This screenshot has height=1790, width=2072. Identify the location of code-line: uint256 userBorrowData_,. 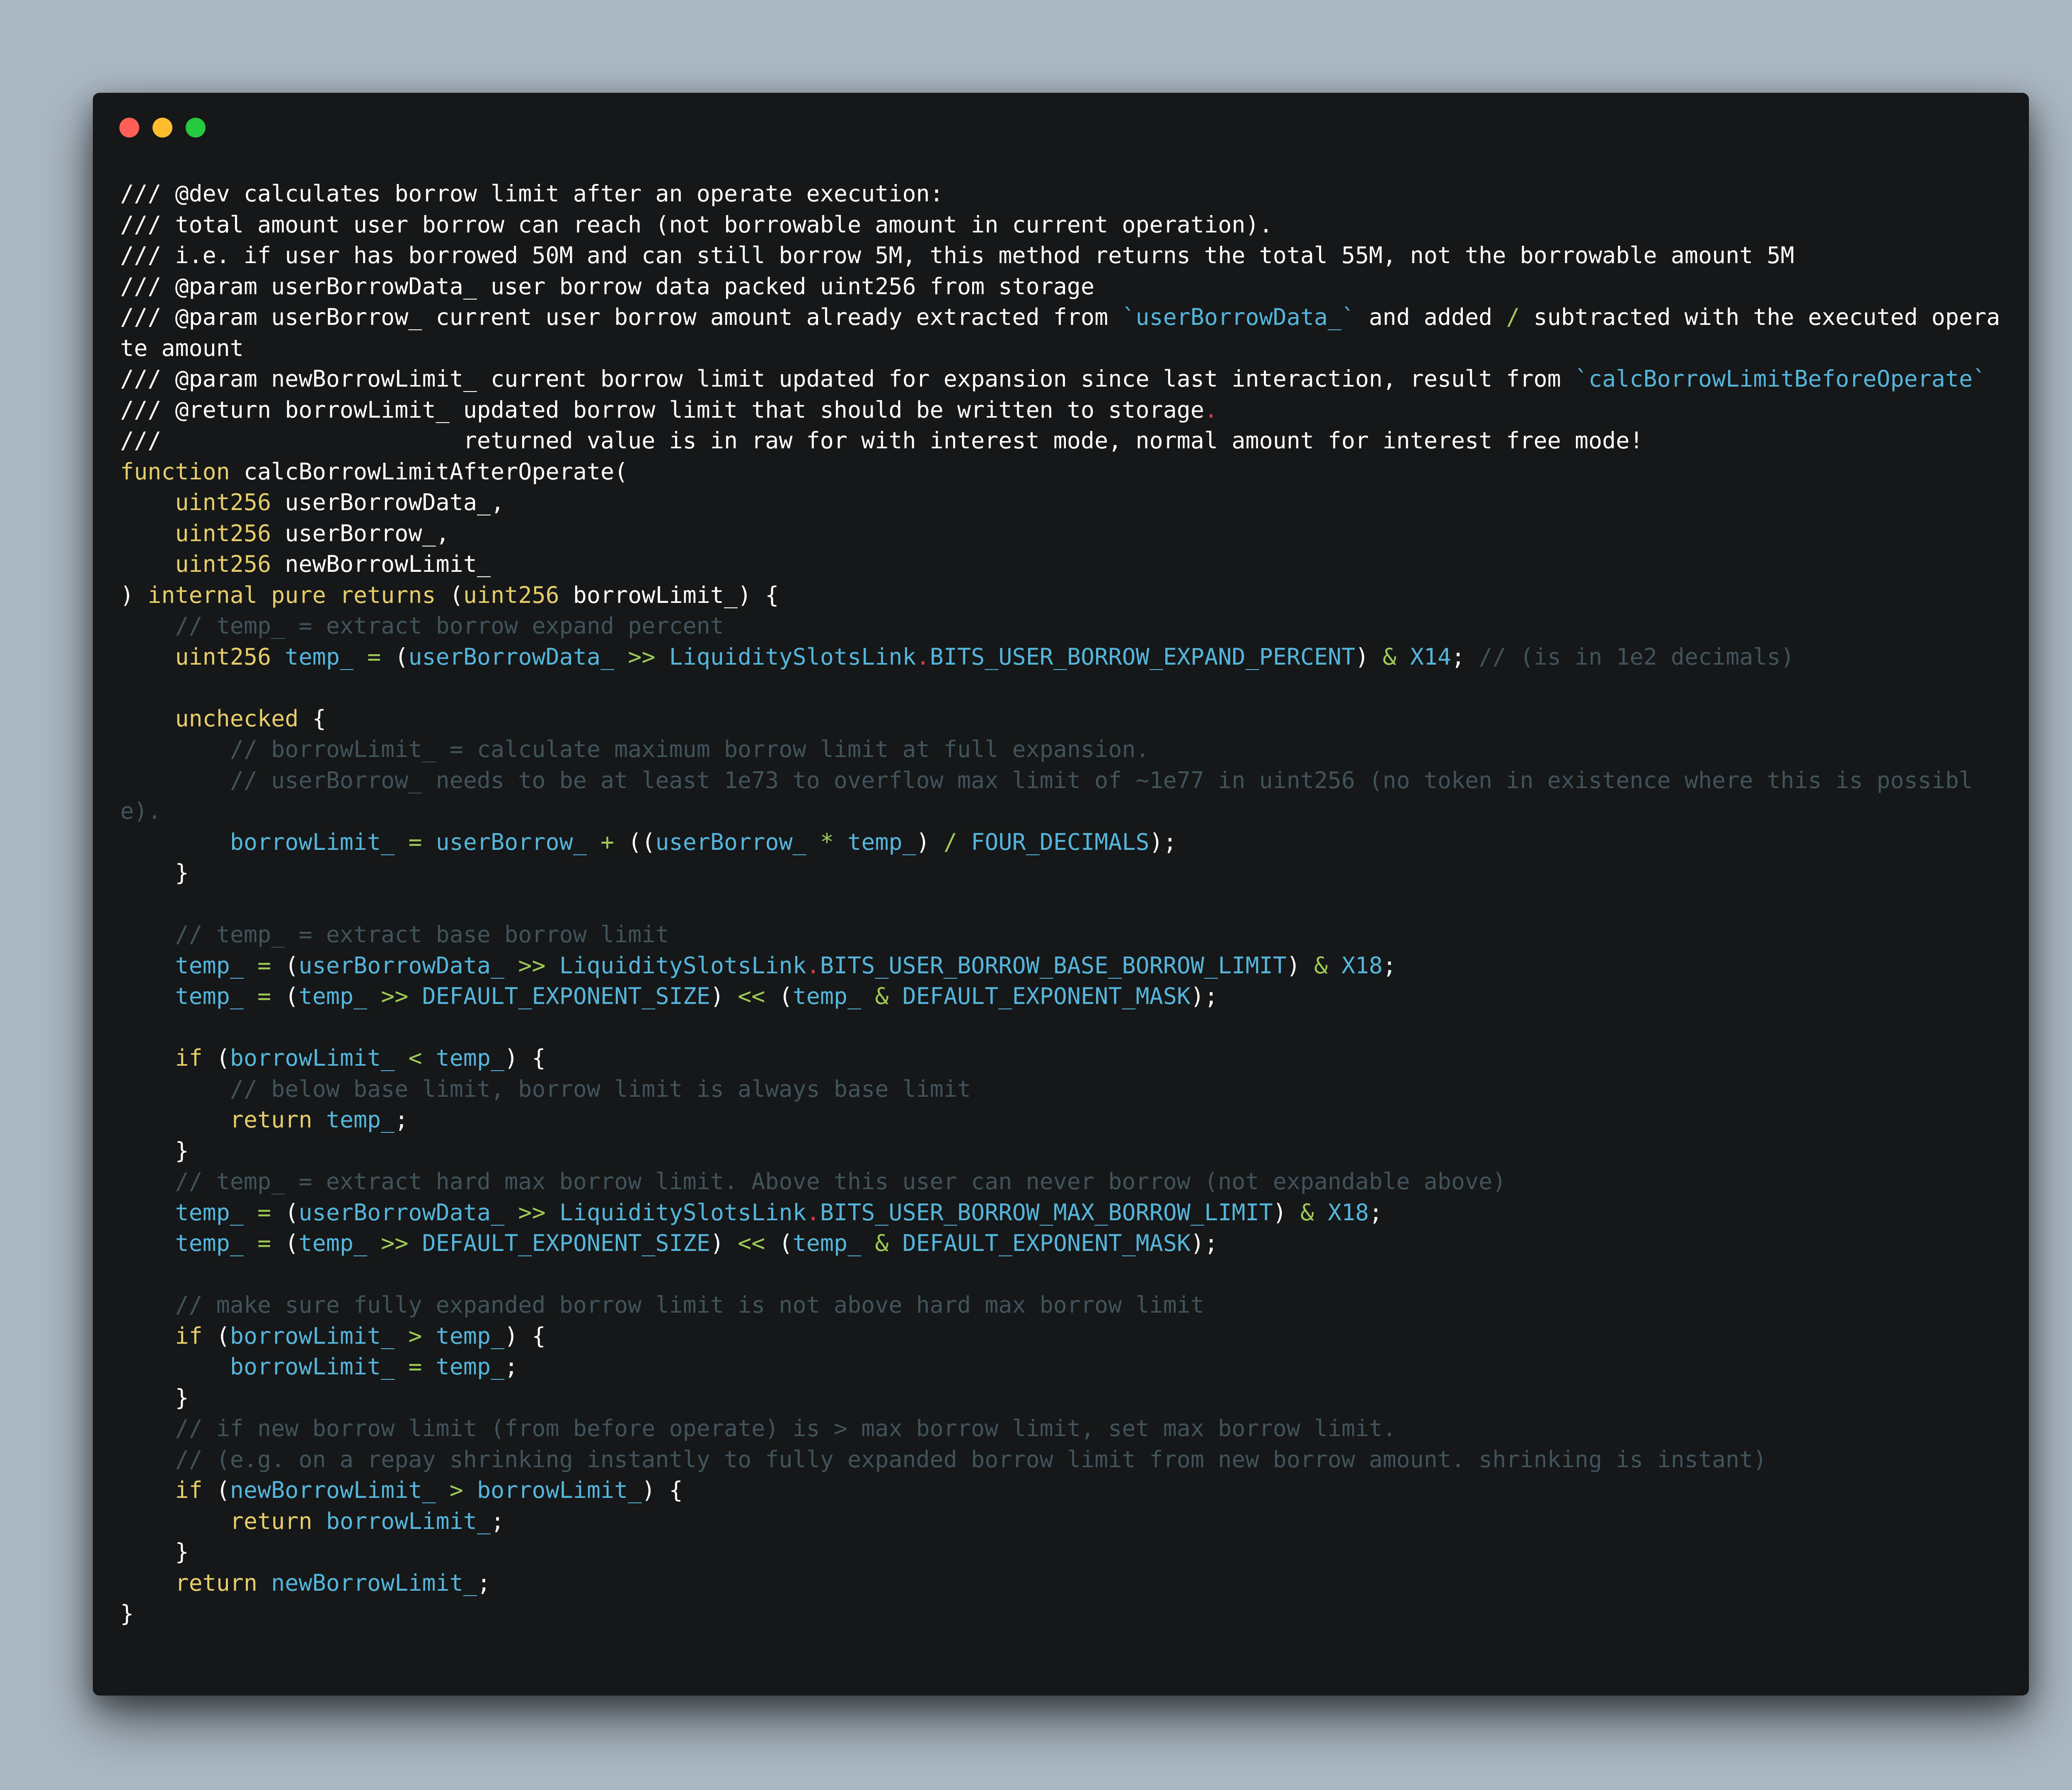
(1065, 502).